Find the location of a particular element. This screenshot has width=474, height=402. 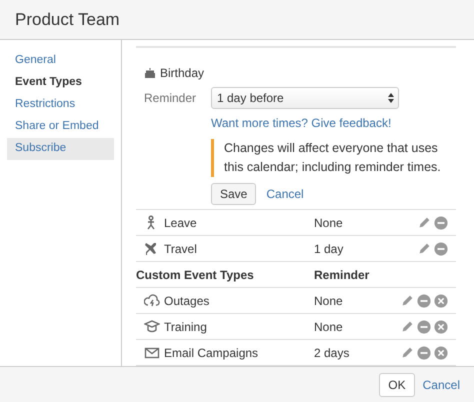

select-arrows-icon is located at coordinates (391, 98).